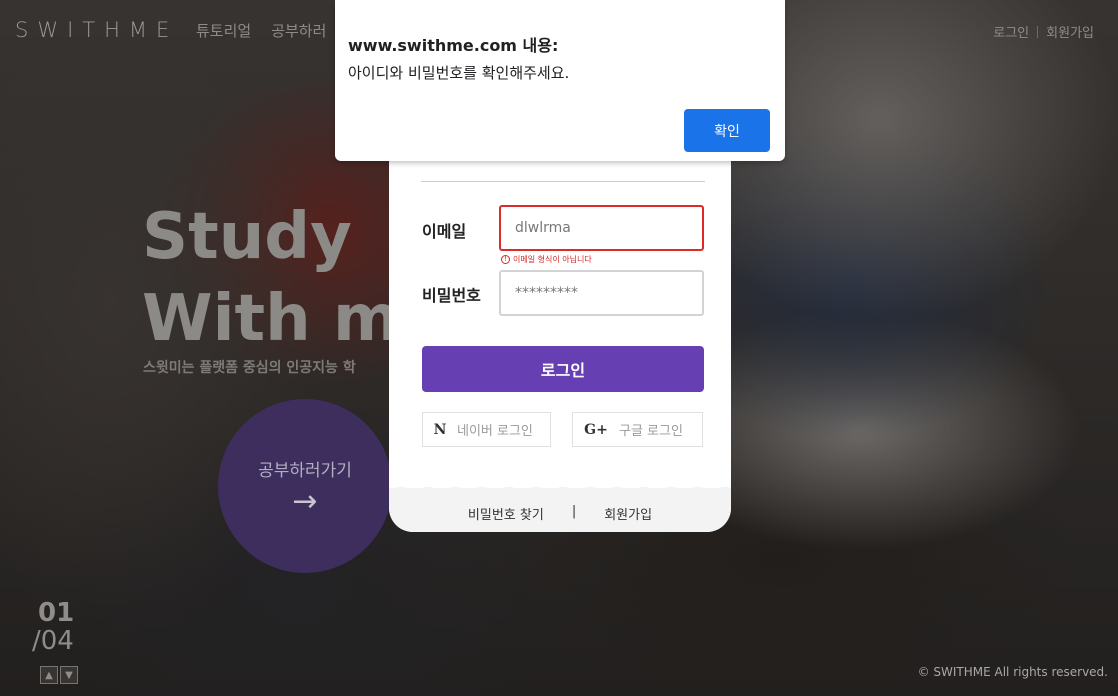 This screenshot has width=1118, height=696. I want to click on slide-controls: ▲ ▼, so click(59, 675).